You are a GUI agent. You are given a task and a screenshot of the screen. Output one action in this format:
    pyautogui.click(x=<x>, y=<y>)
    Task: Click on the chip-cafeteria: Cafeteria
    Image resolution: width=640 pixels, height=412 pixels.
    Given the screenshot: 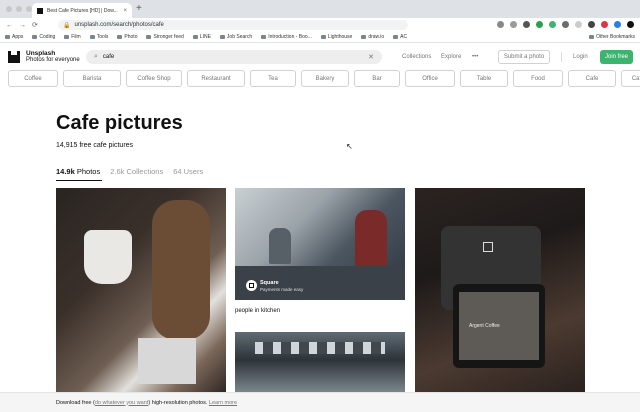 What is the action you would take?
    pyautogui.click(x=630, y=78)
    